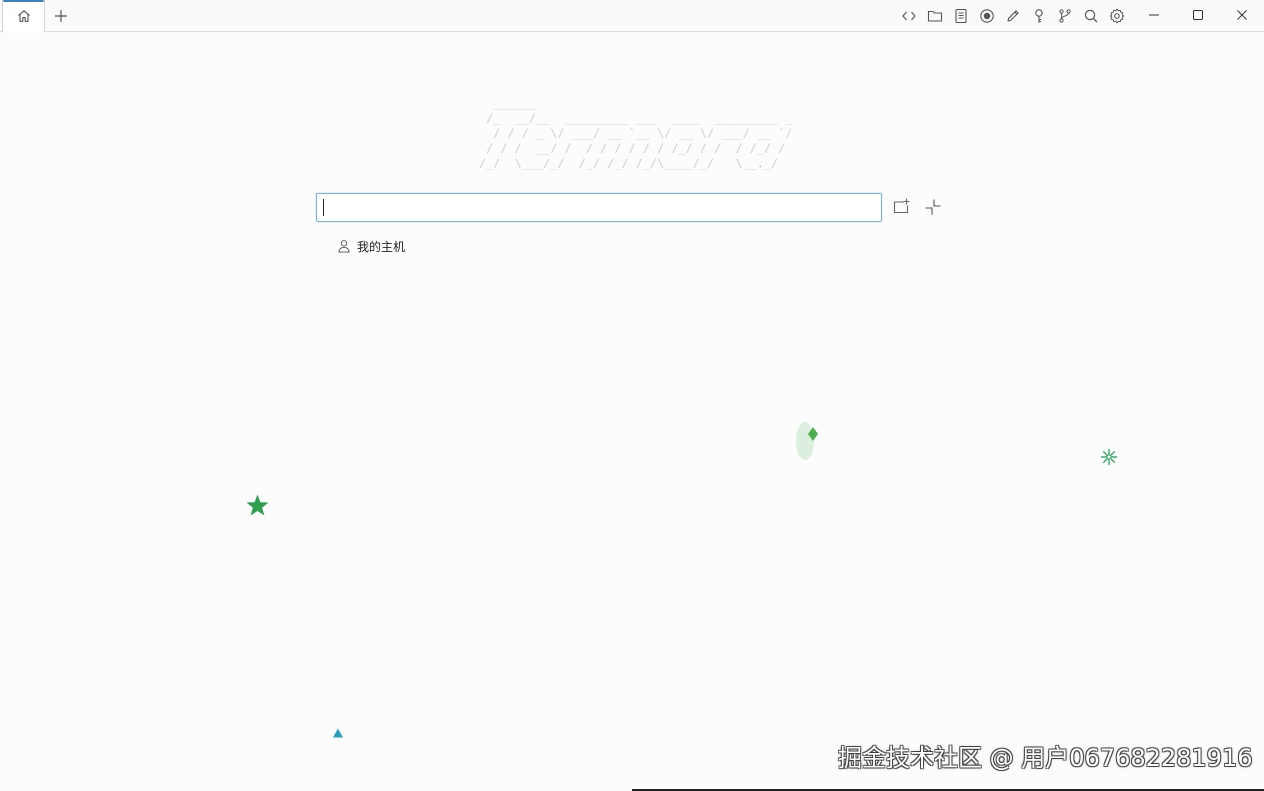  I want to click on triangle-decoration, so click(338, 733).